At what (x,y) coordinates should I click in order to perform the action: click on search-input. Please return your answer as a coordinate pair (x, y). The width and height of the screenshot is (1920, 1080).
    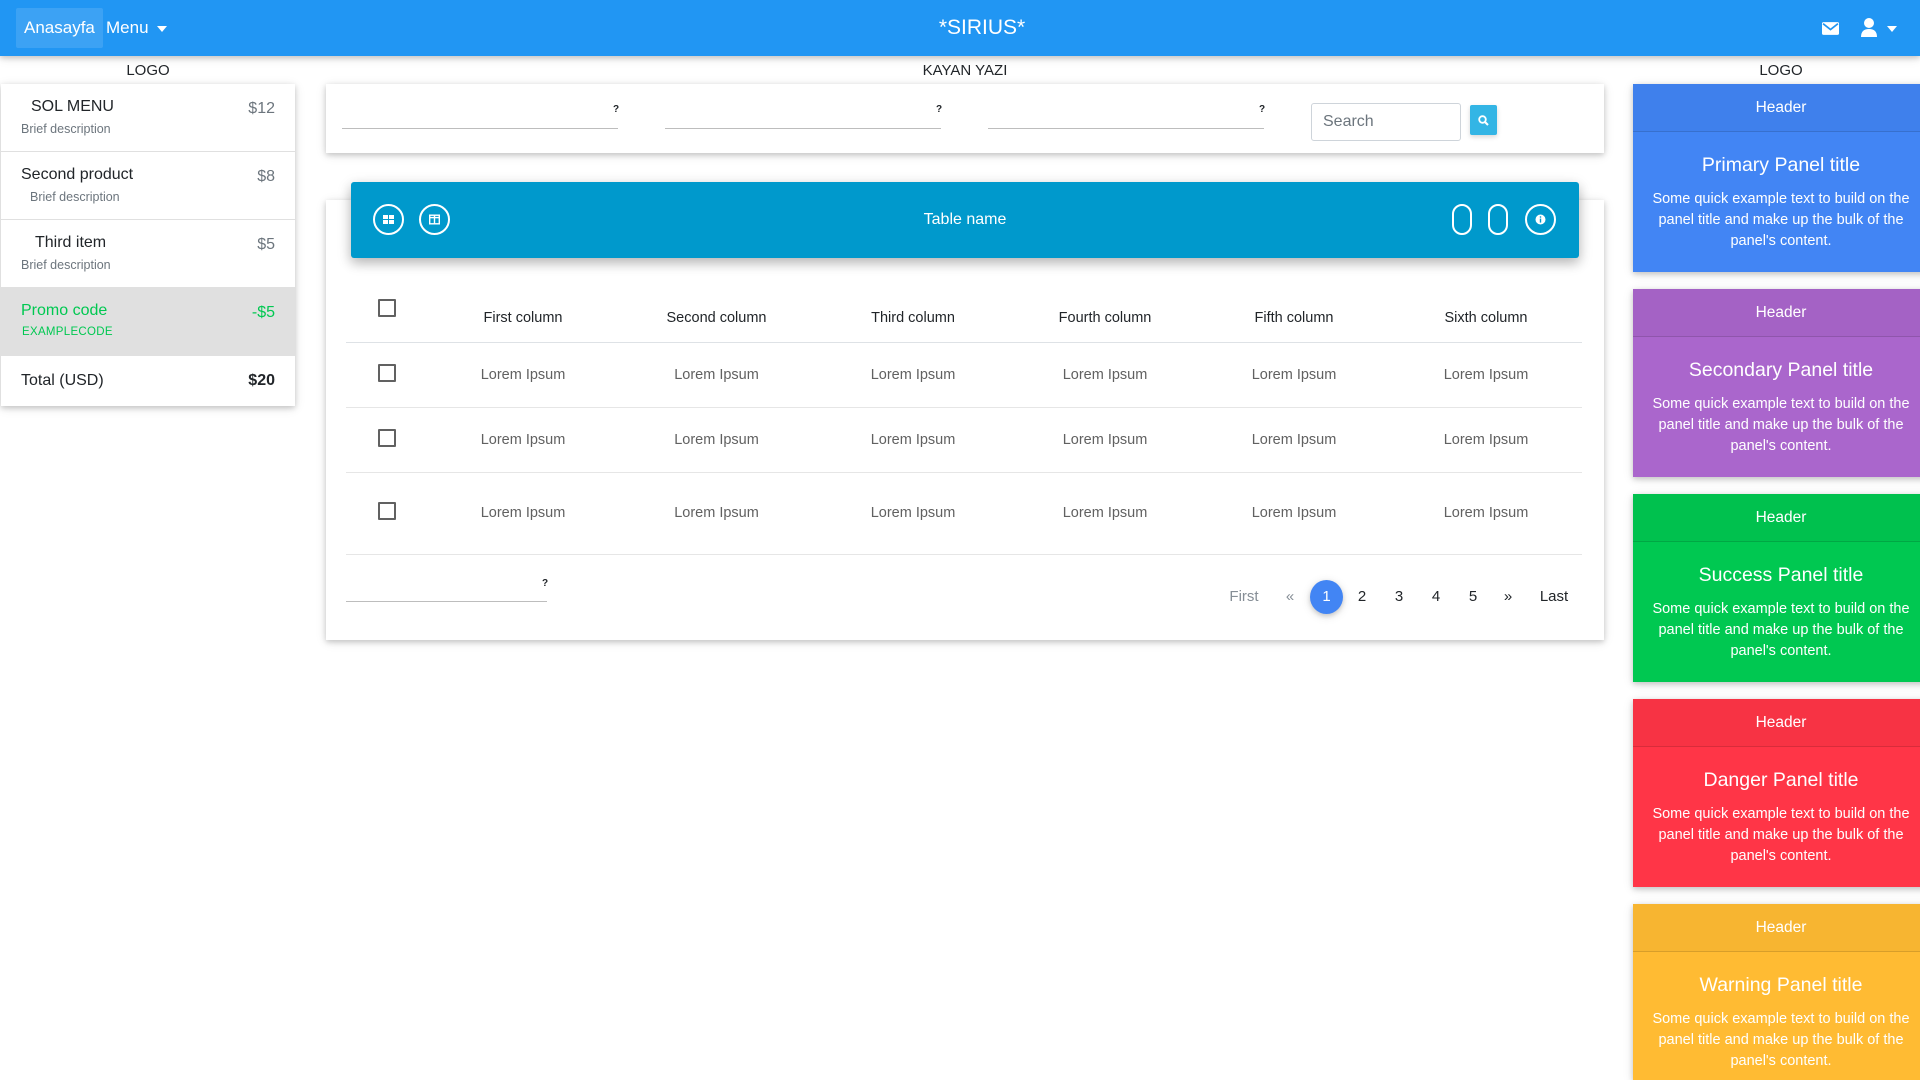
    Looking at the image, I should click on (1386, 122).